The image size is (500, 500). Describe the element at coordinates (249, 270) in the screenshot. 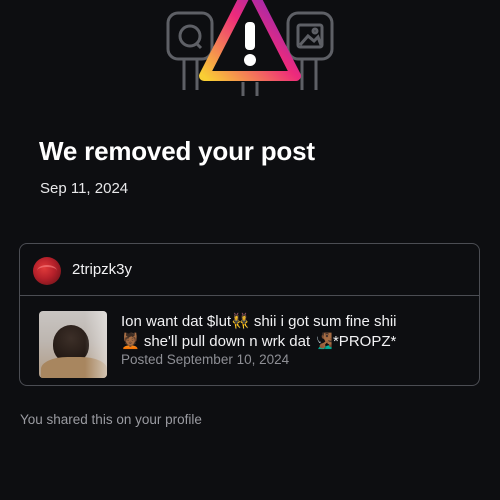

I see `post-author-header: 2tripzk3y` at that location.